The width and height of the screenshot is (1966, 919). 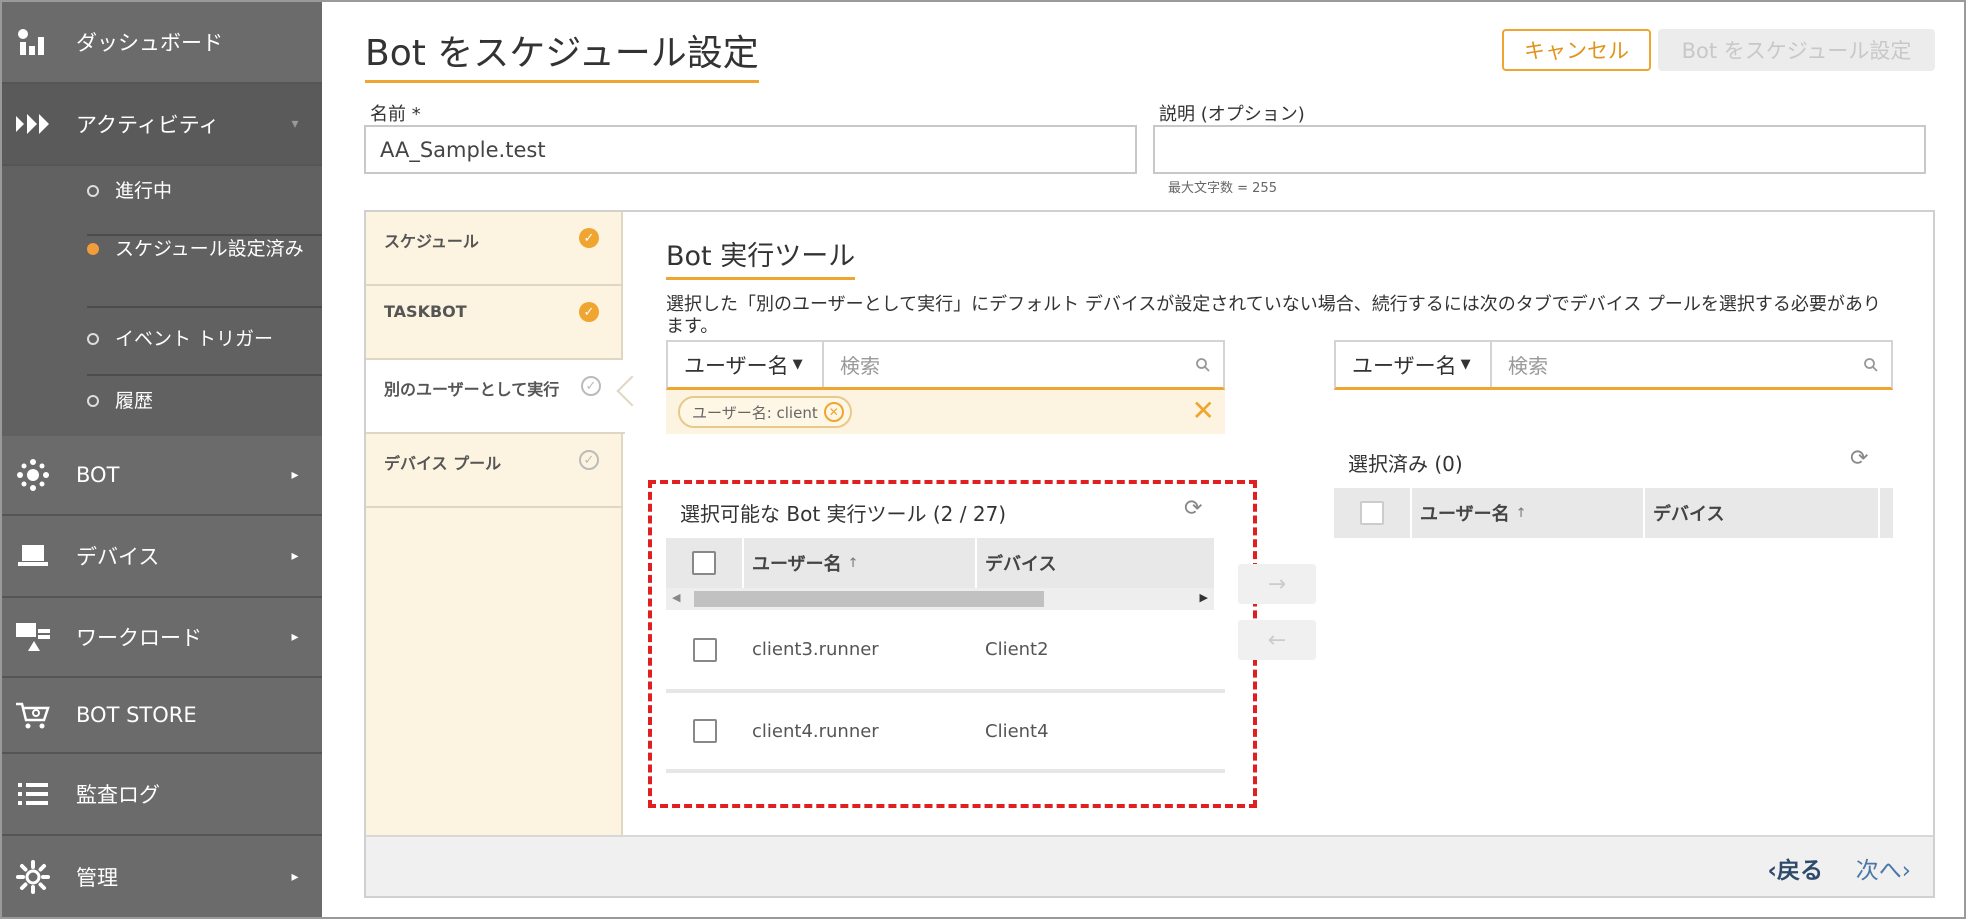 What do you see at coordinates (472, 389) in the screenshot?
I see `step-label: 別のユーザーとして実行` at bounding box center [472, 389].